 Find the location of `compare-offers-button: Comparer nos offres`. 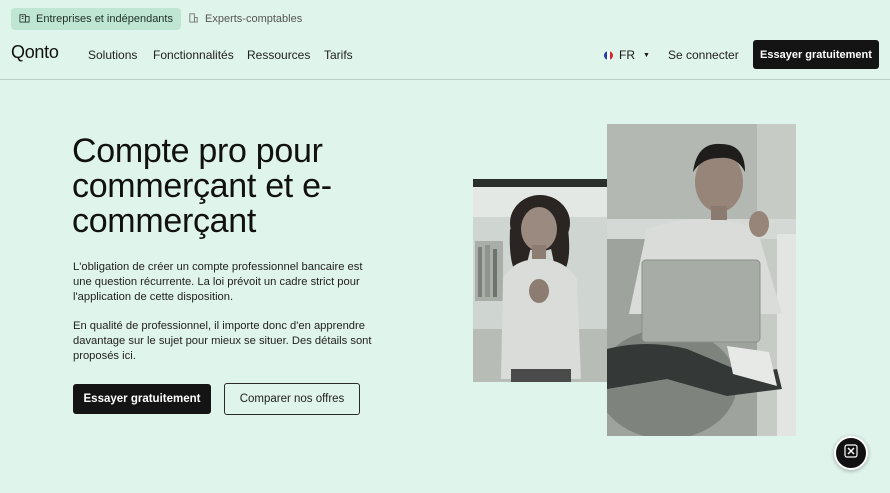

compare-offers-button: Comparer nos offres is located at coordinates (292, 399).